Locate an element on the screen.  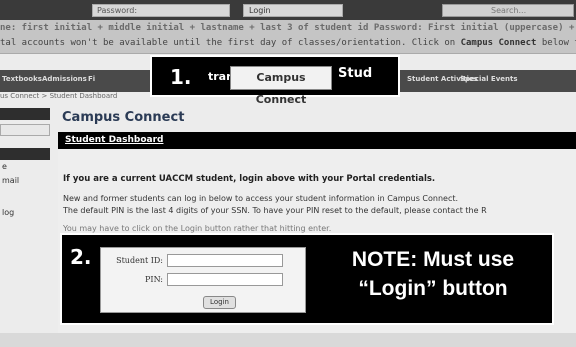
tab-financial: Fi is located at coordinates (91, 79).